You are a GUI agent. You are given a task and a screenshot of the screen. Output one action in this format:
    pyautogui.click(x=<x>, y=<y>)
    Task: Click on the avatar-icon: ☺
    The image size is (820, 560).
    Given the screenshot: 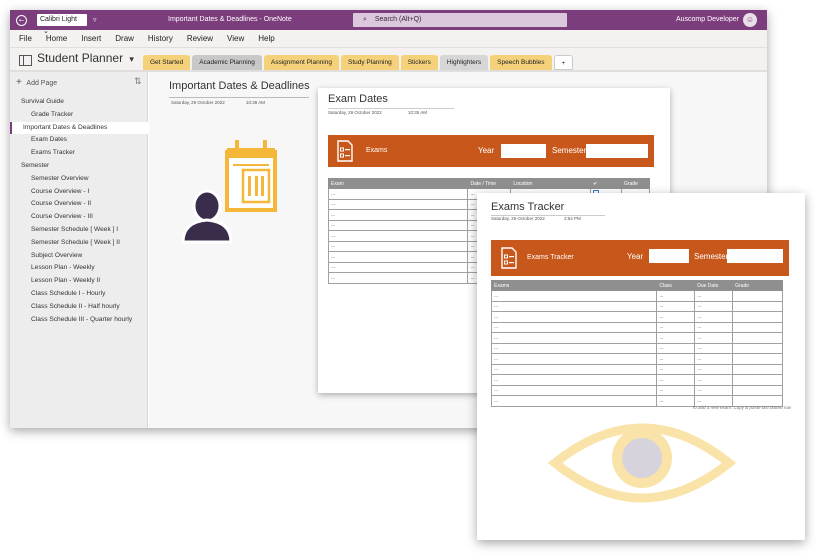 What is the action you would take?
    pyautogui.click(x=750, y=20)
    